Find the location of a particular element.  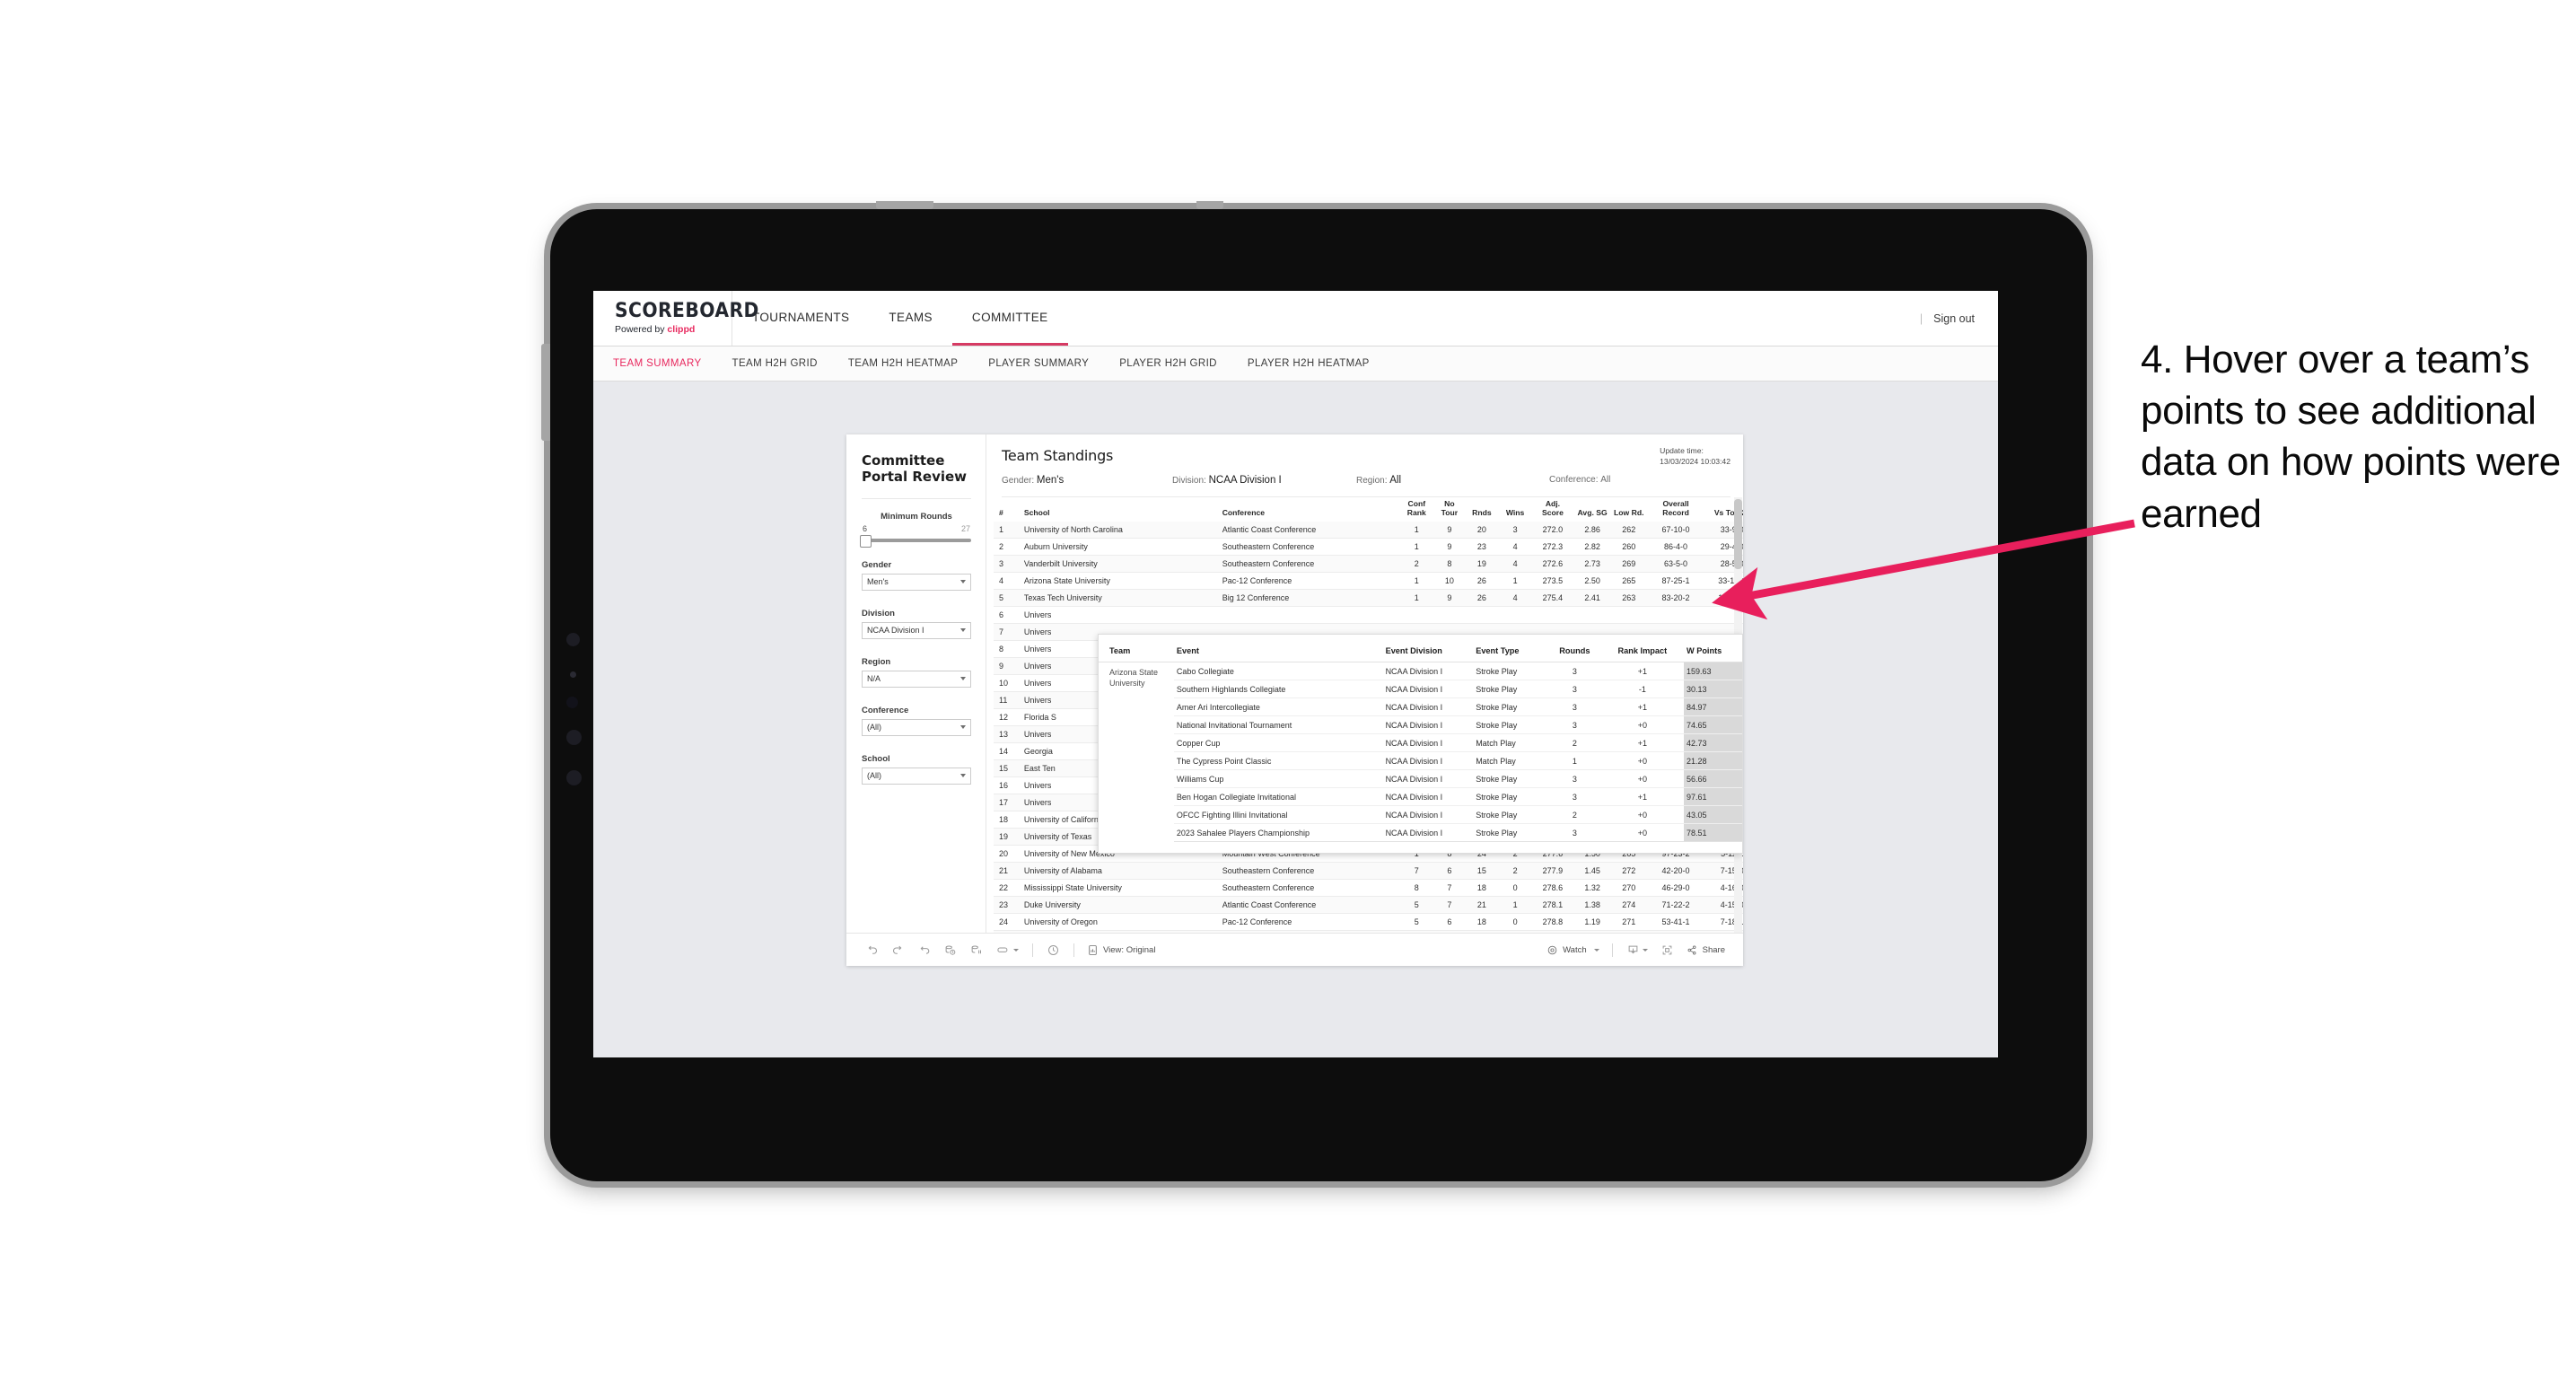

tab-player-h2h-grid: PLAYER H2H GRID is located at coordinates (1168, 363).